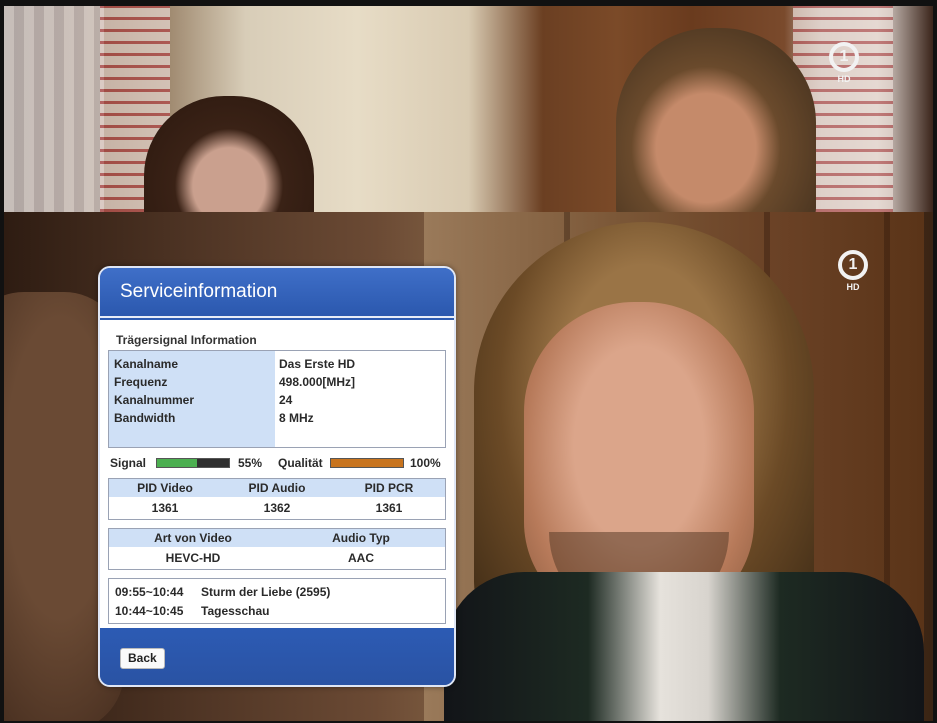  I want to click on signal-label: Signal, so click(128, 463).